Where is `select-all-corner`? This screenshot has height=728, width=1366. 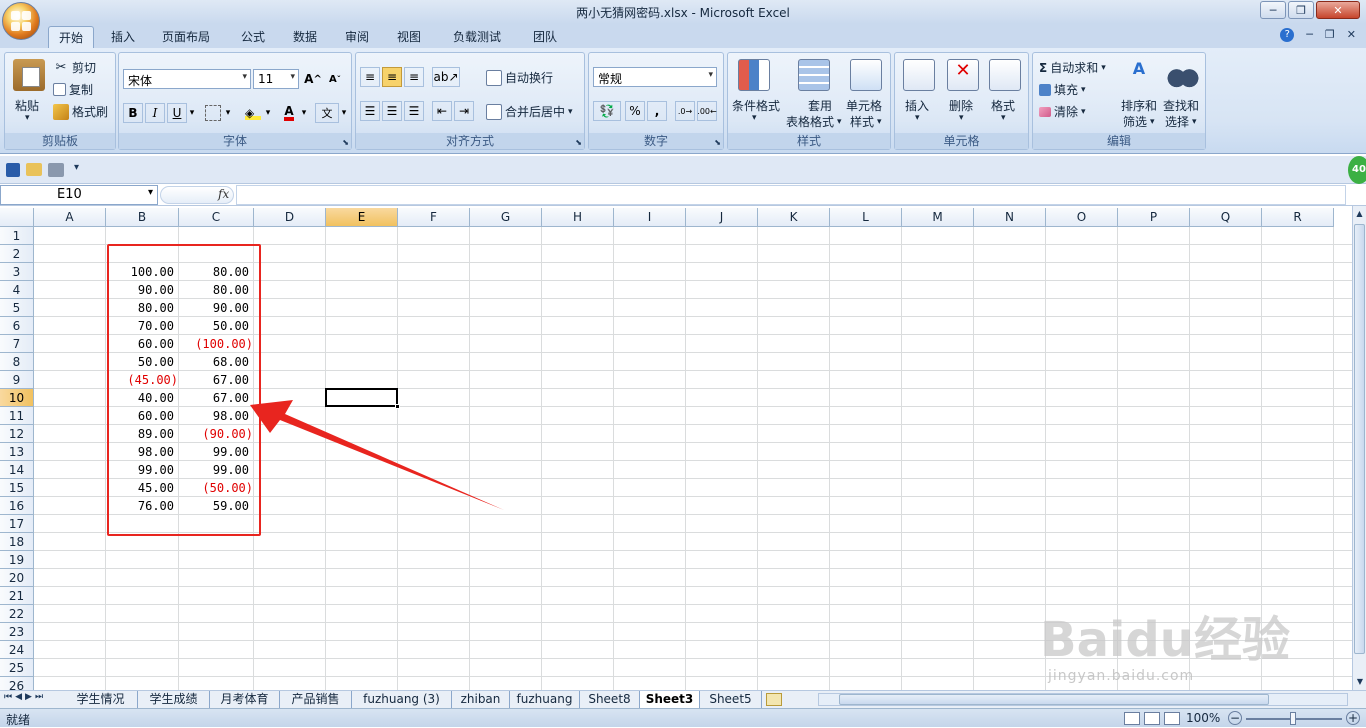 select-all-corner is located at coordinates (17, 217).